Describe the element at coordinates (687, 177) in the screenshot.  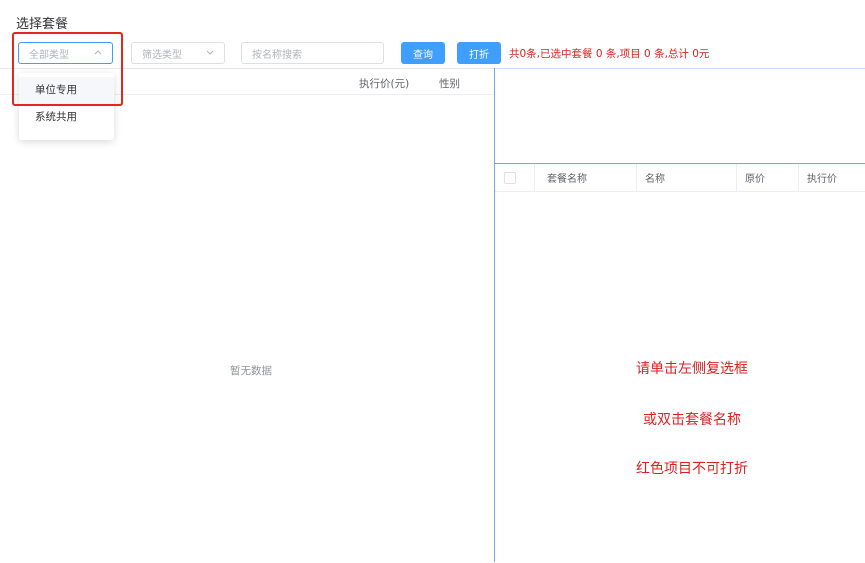
I see `column-name: 名称` at that location.